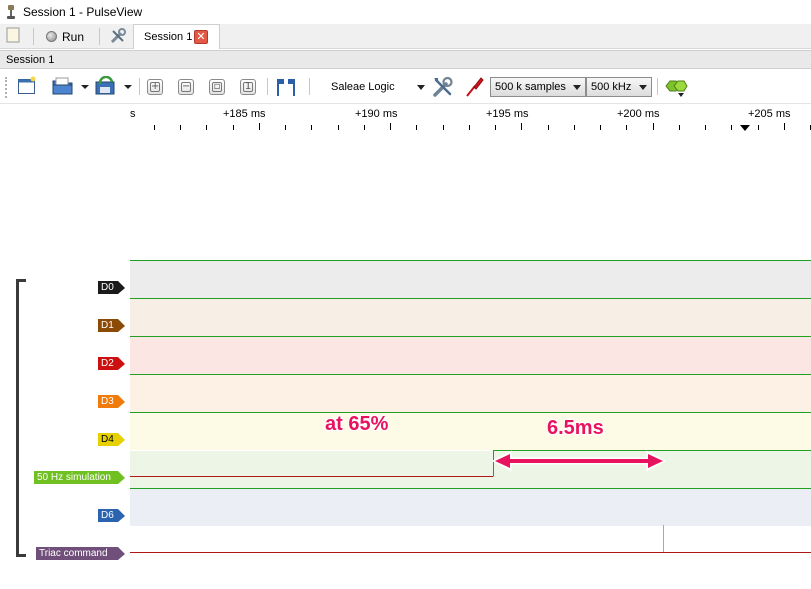 The image size is (811, 589). What do you see at coordinates (286, 87) in the screenshot?
I see `cursors-icon` at bounding box center [286, 87].